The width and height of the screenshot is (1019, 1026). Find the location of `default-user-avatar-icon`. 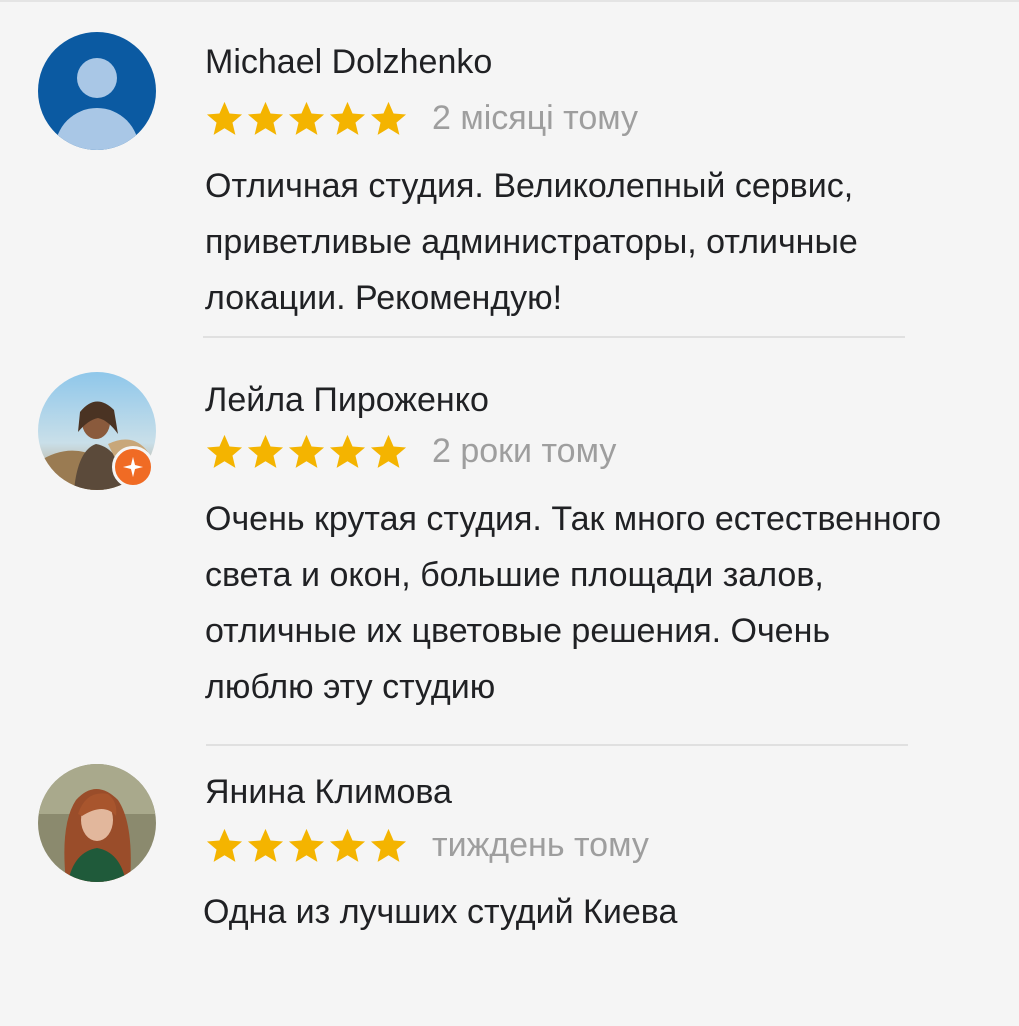

default-user-avatar-icon is located at coordinates (97, 91).